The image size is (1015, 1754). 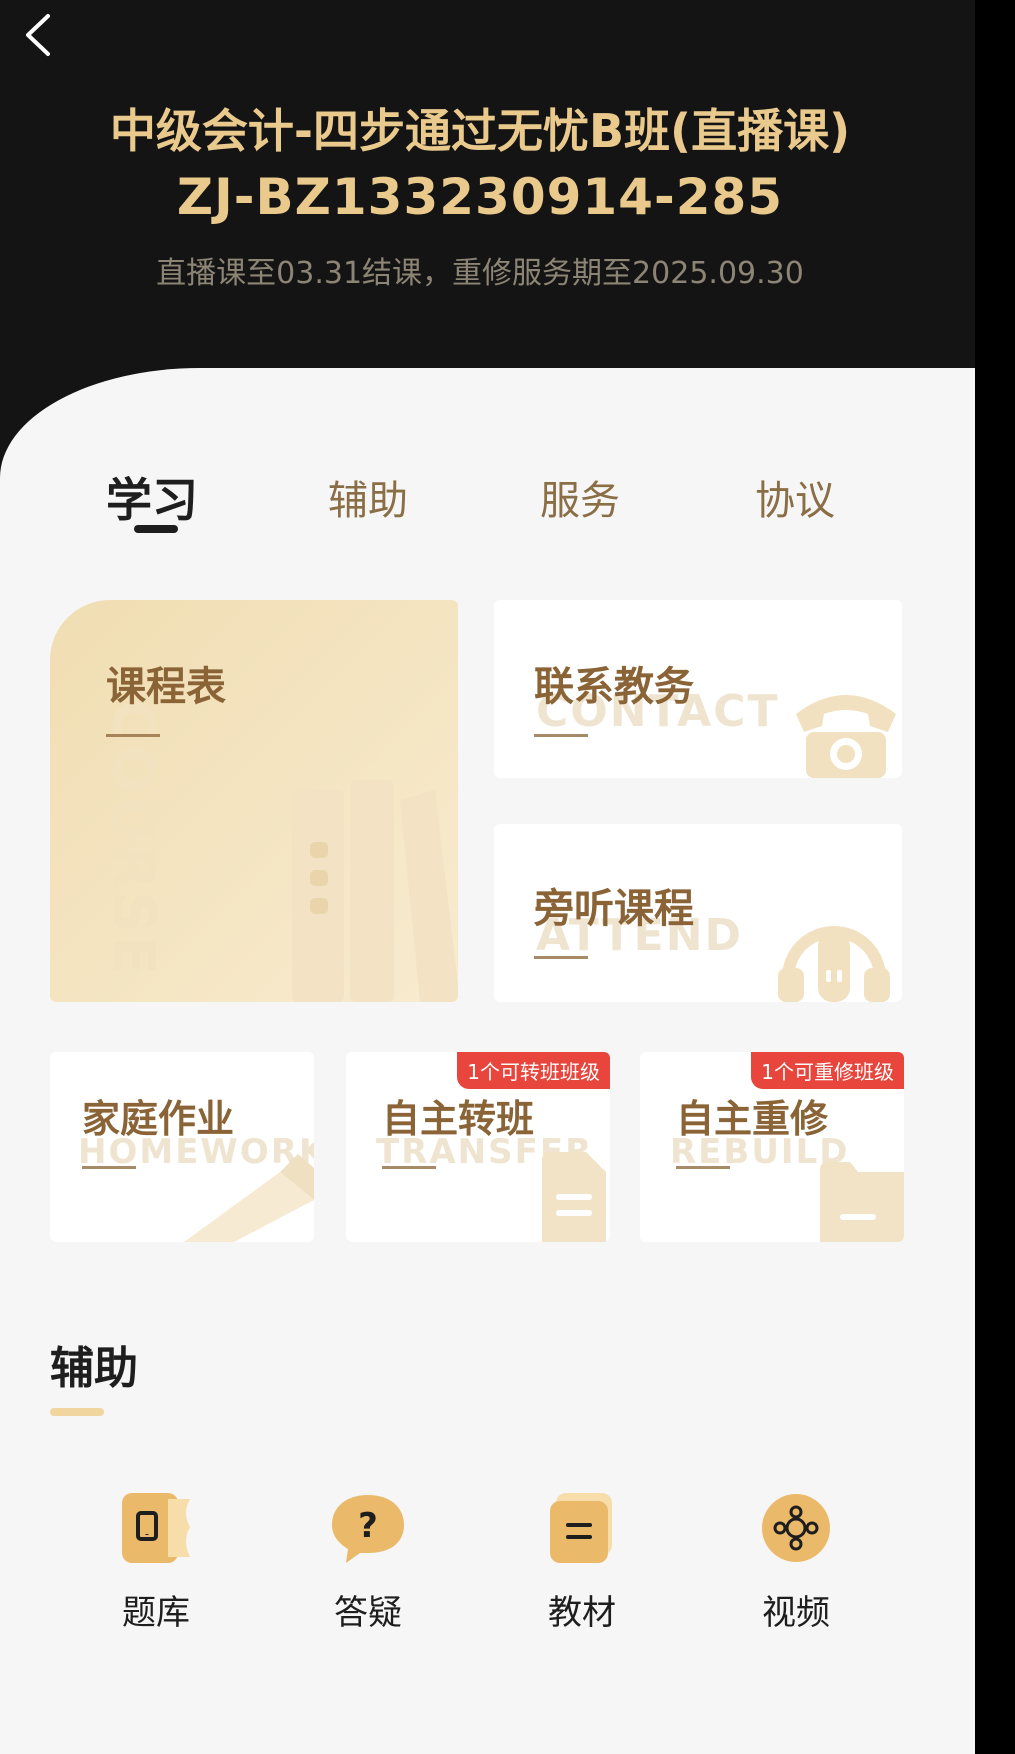 What do you see at coordinates (368, 497) in the screenshot?
I see `tab-assist: 辅助` at bounding box center [368, 497].